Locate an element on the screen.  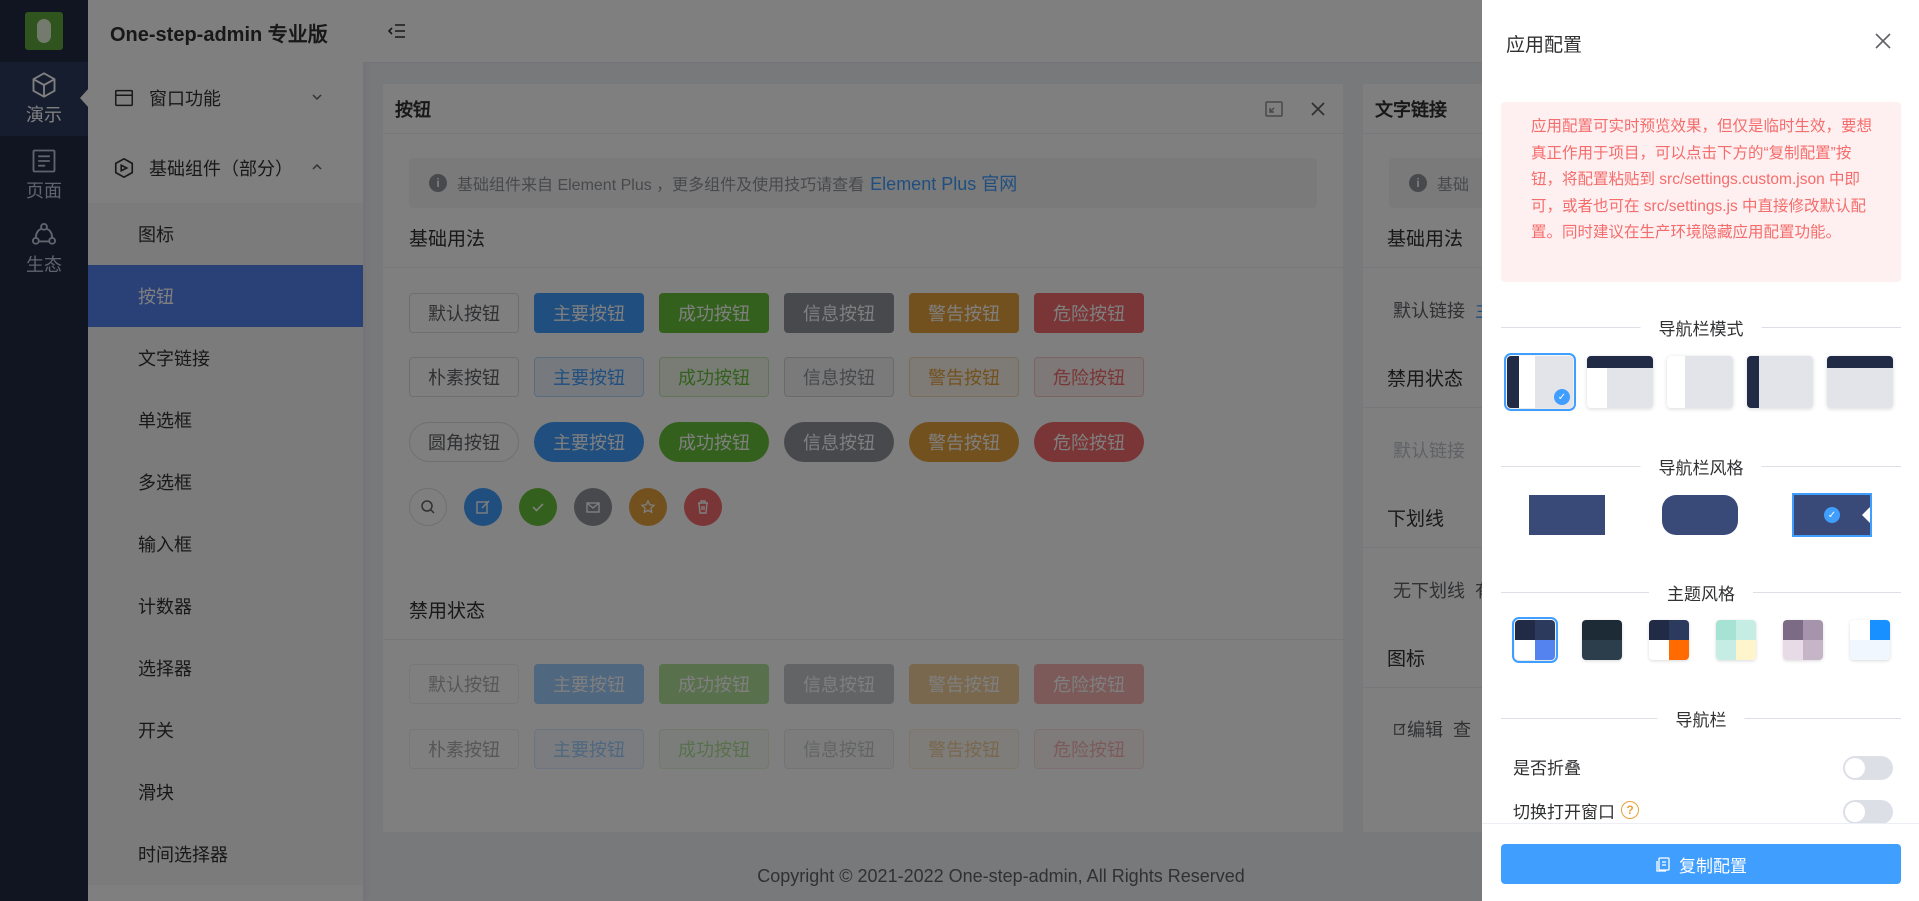
close-icon is located at coordinates (1883, 41).